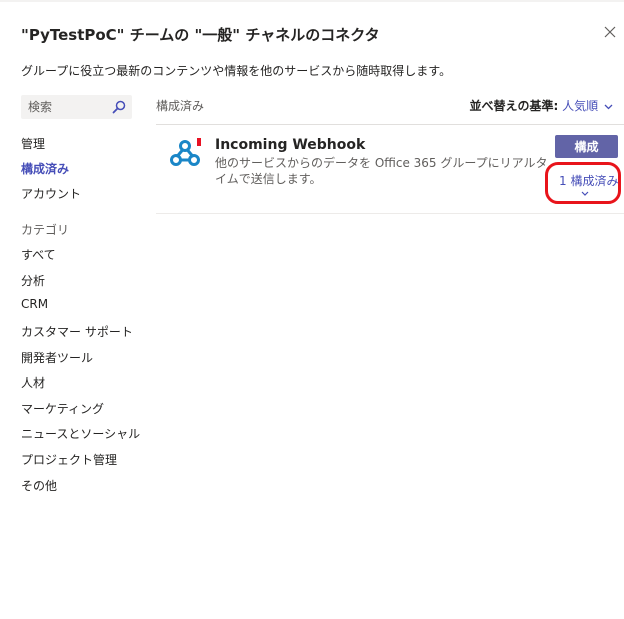  What do you see at coordinates (77, 331) in the screenshot?
I see `category-customer-support: カスタマー サポート` at bounding box center [77, 331].